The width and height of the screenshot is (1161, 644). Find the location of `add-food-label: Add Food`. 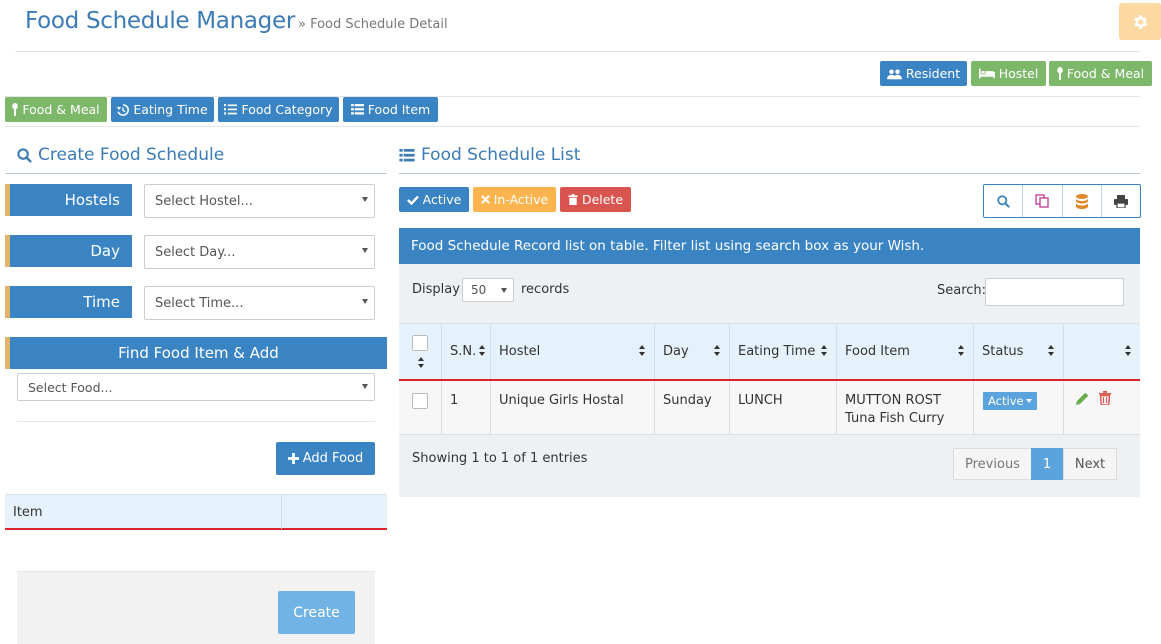

add-food-label: Add Food is located at coordinates (333, 458).